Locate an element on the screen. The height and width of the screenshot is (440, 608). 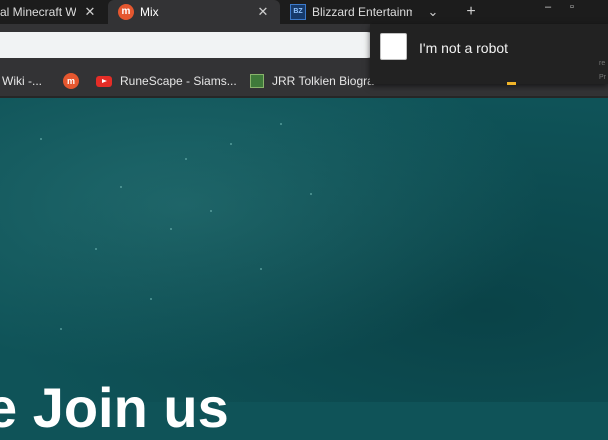
chevron-down-icon: ⌄ is located at coordinates (433, 12).